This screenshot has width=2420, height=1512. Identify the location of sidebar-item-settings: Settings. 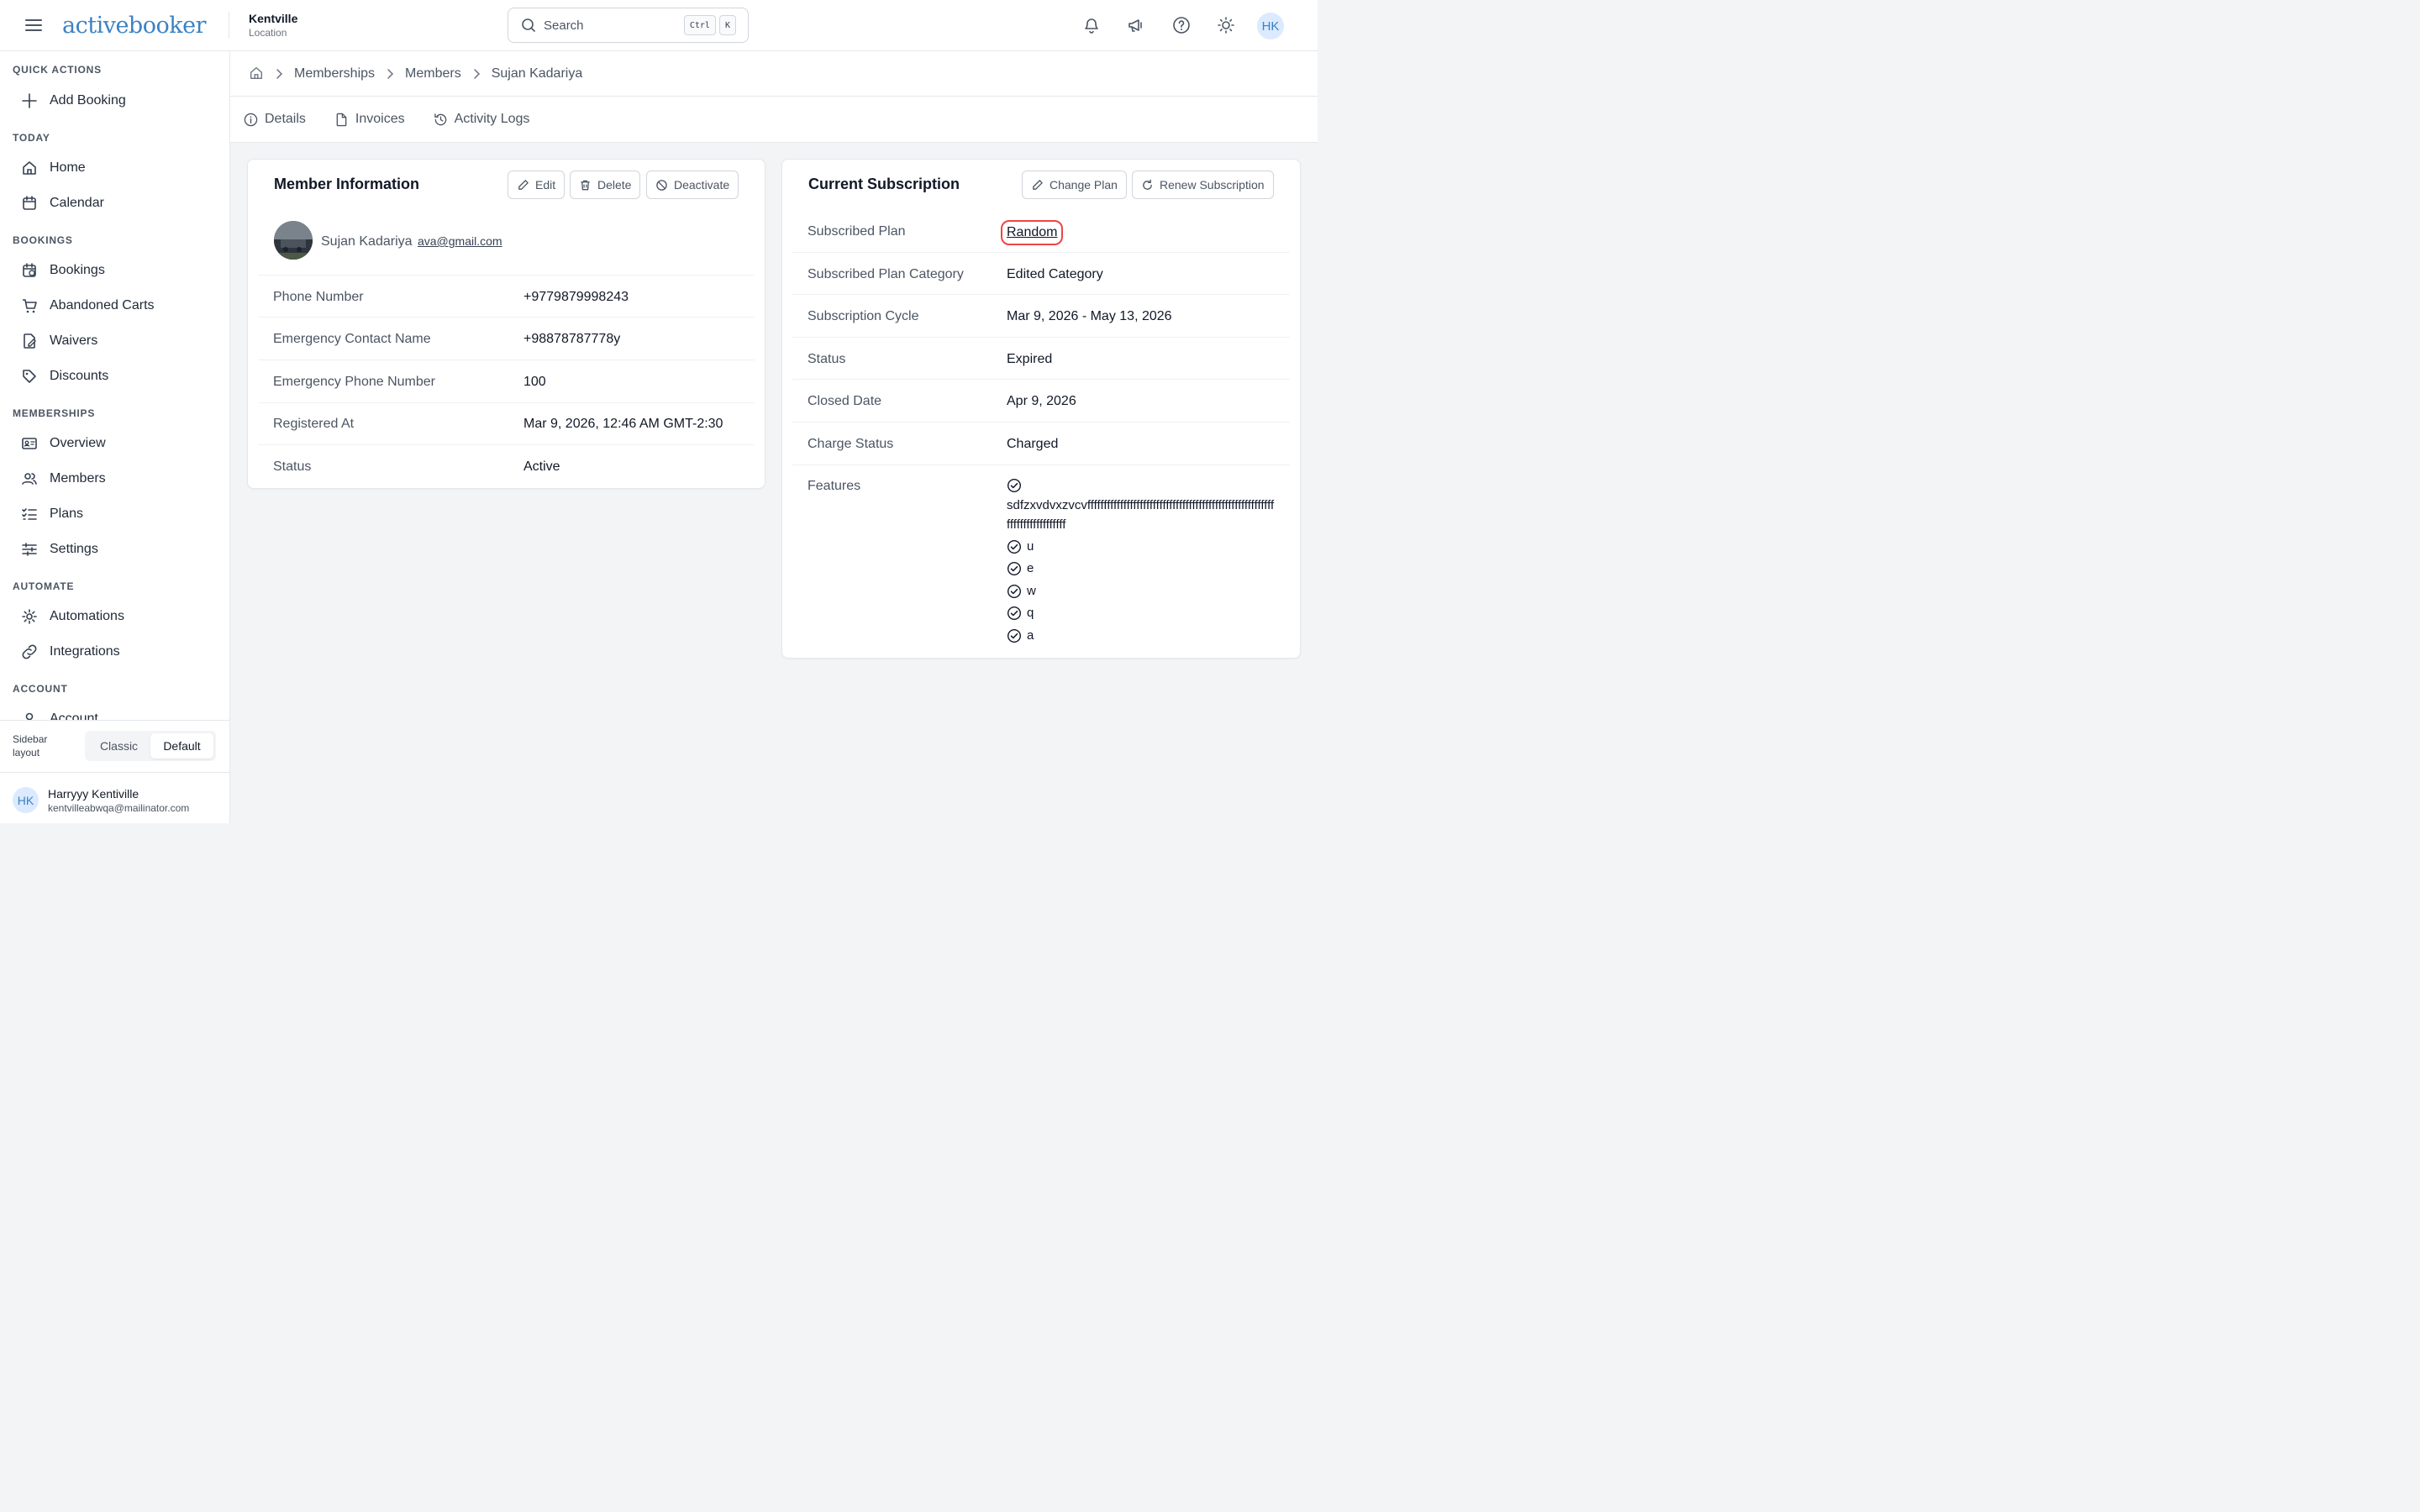
(116, 549).